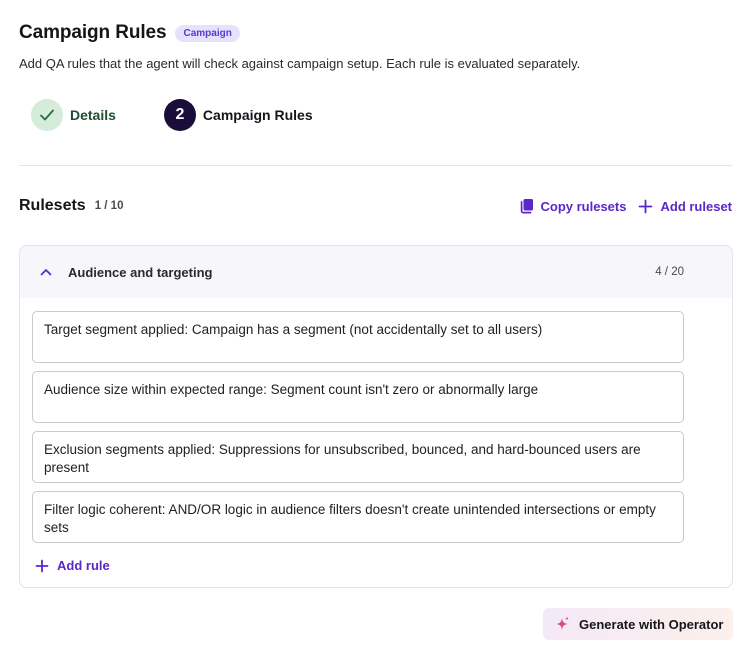 The width and height of the screenshot is (753, 658). I want to click on generate-with-operator-button: Generate with Operator, so click(638, 624).